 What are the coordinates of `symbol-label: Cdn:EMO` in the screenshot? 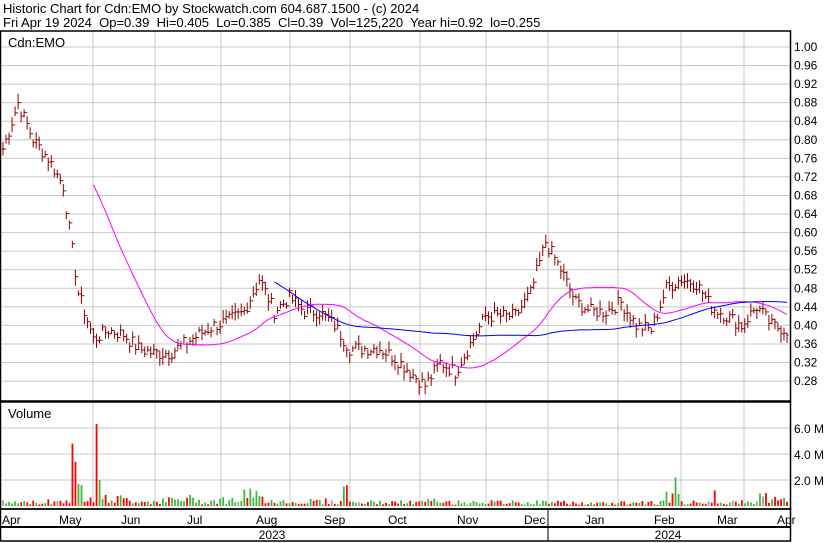 It's located at (36, 42).